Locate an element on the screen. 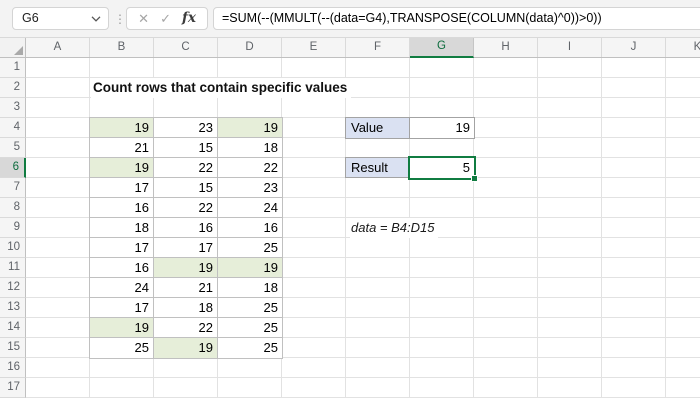 The image size is (700, 400). row-header-9: 9 is located at coordinates (13, 228).